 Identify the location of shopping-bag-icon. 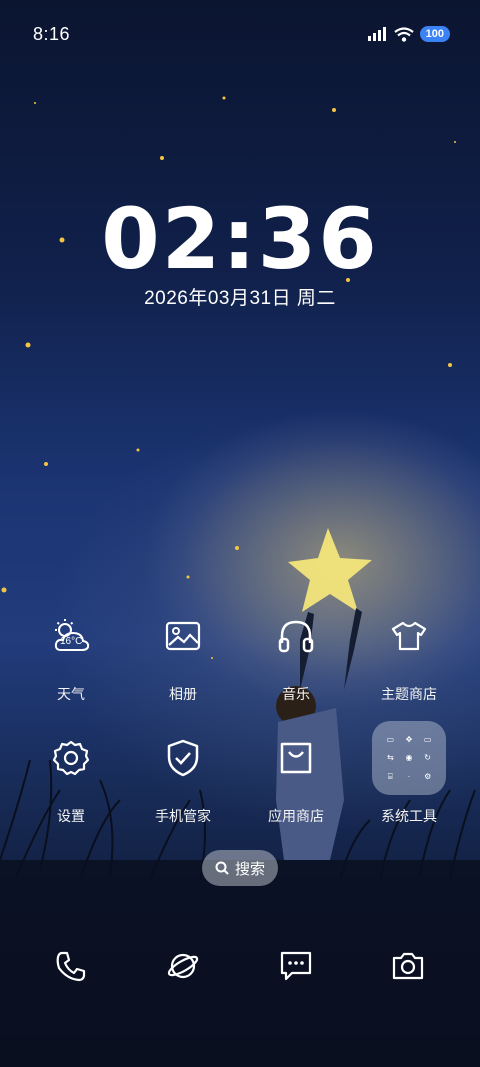
(296, 758).